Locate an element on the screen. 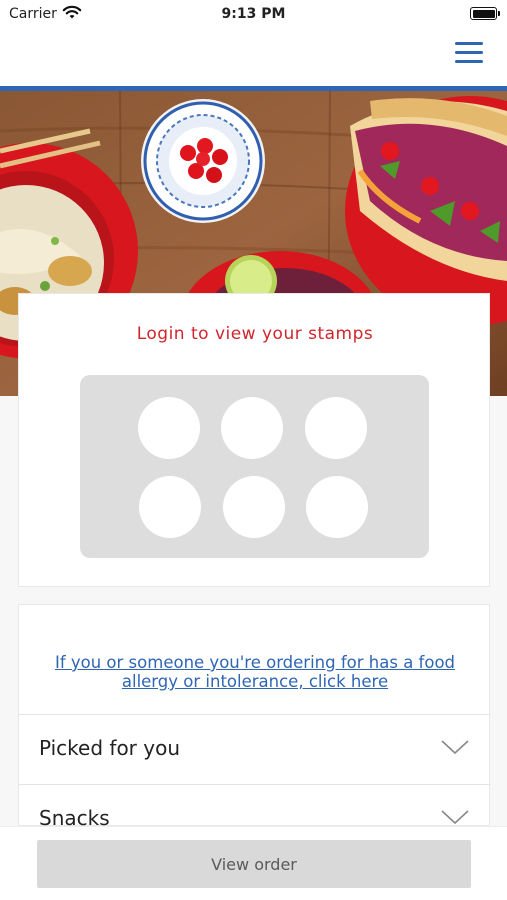 This screenshot has height=900, width=507. bottom-bar: View order is located at coordinates (253, 863).